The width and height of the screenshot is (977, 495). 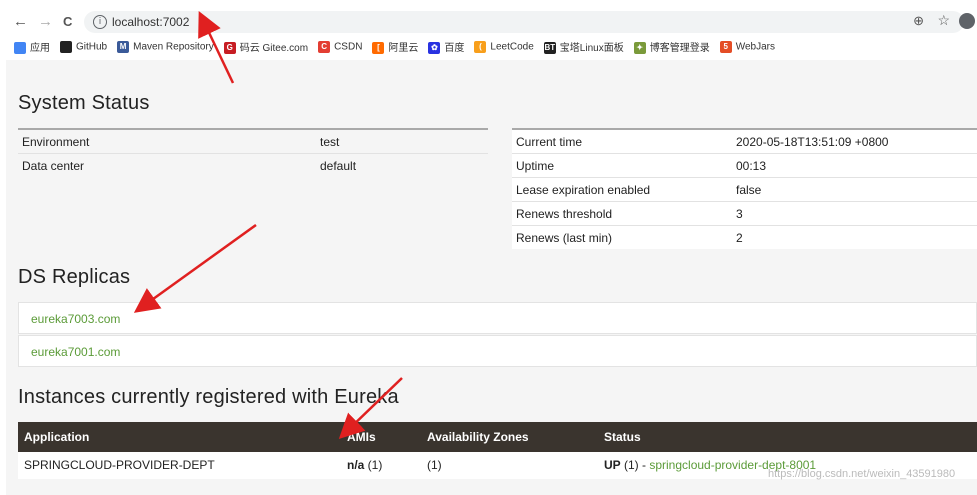 I want to click on maven-icon: M, so click(x=123, y=46).